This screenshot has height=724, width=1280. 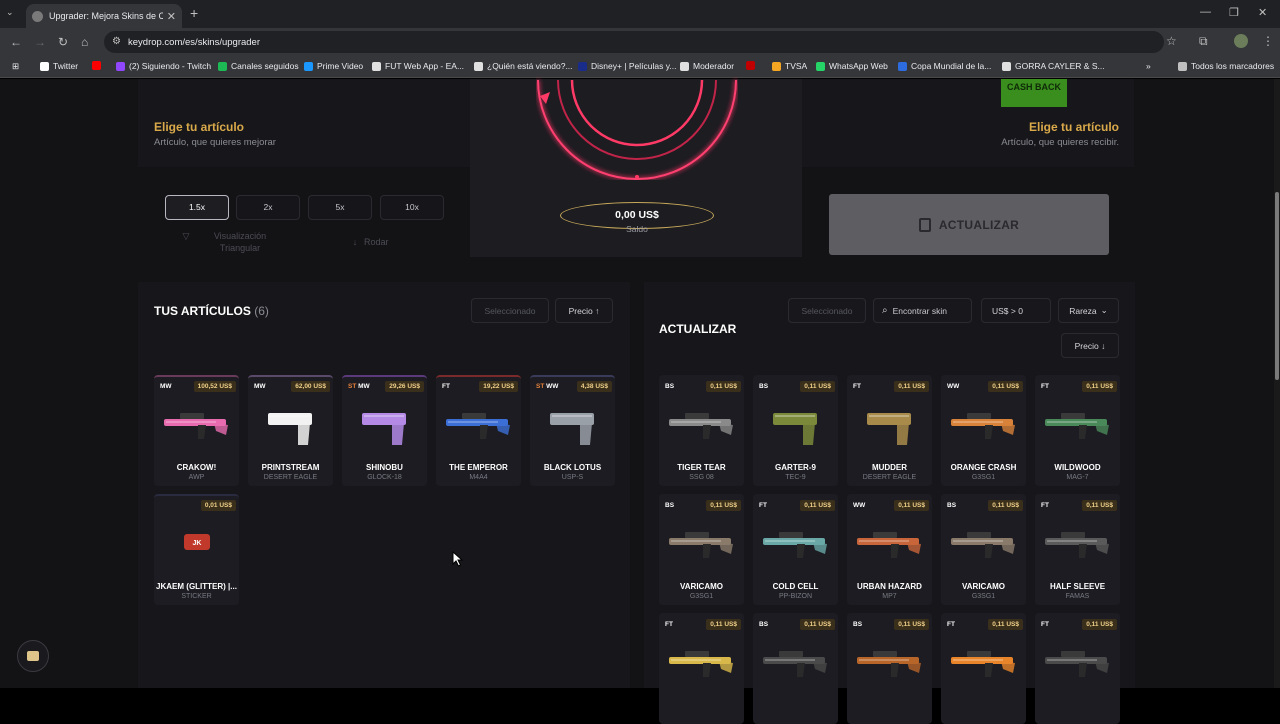 What do you see at coordinates (1268, 41) in the screenshot?
I see `browser-menu-icon: ⋮` at bounding box center [1268, 41].